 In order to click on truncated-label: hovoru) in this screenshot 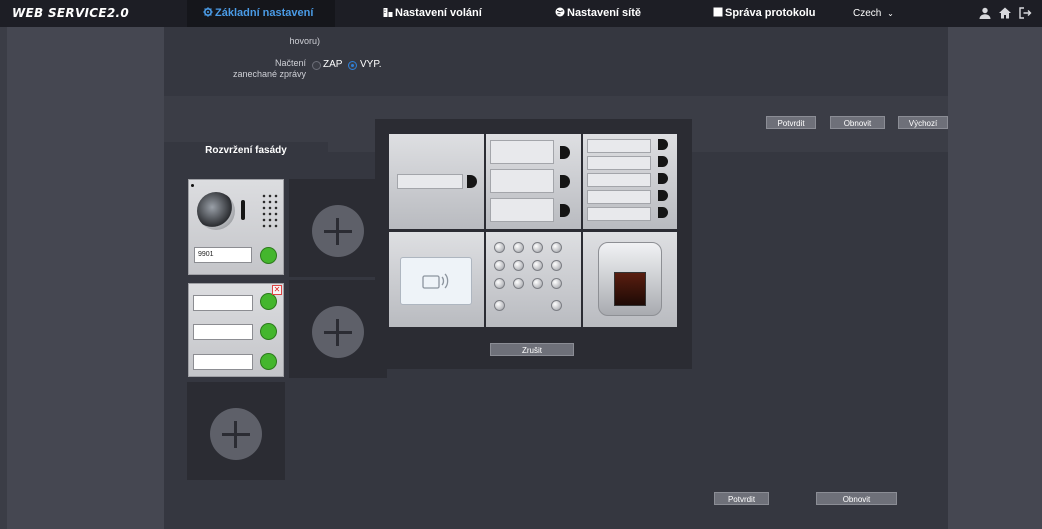, I will do `click(304, 41)`.